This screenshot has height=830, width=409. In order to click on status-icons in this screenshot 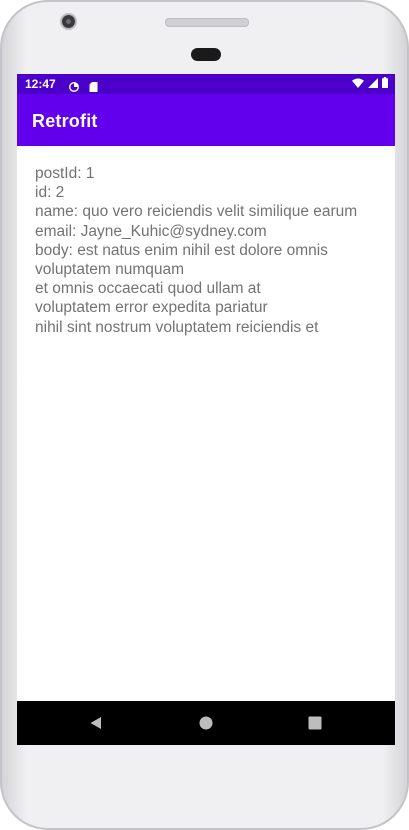, I will do `click(370, 84)`.